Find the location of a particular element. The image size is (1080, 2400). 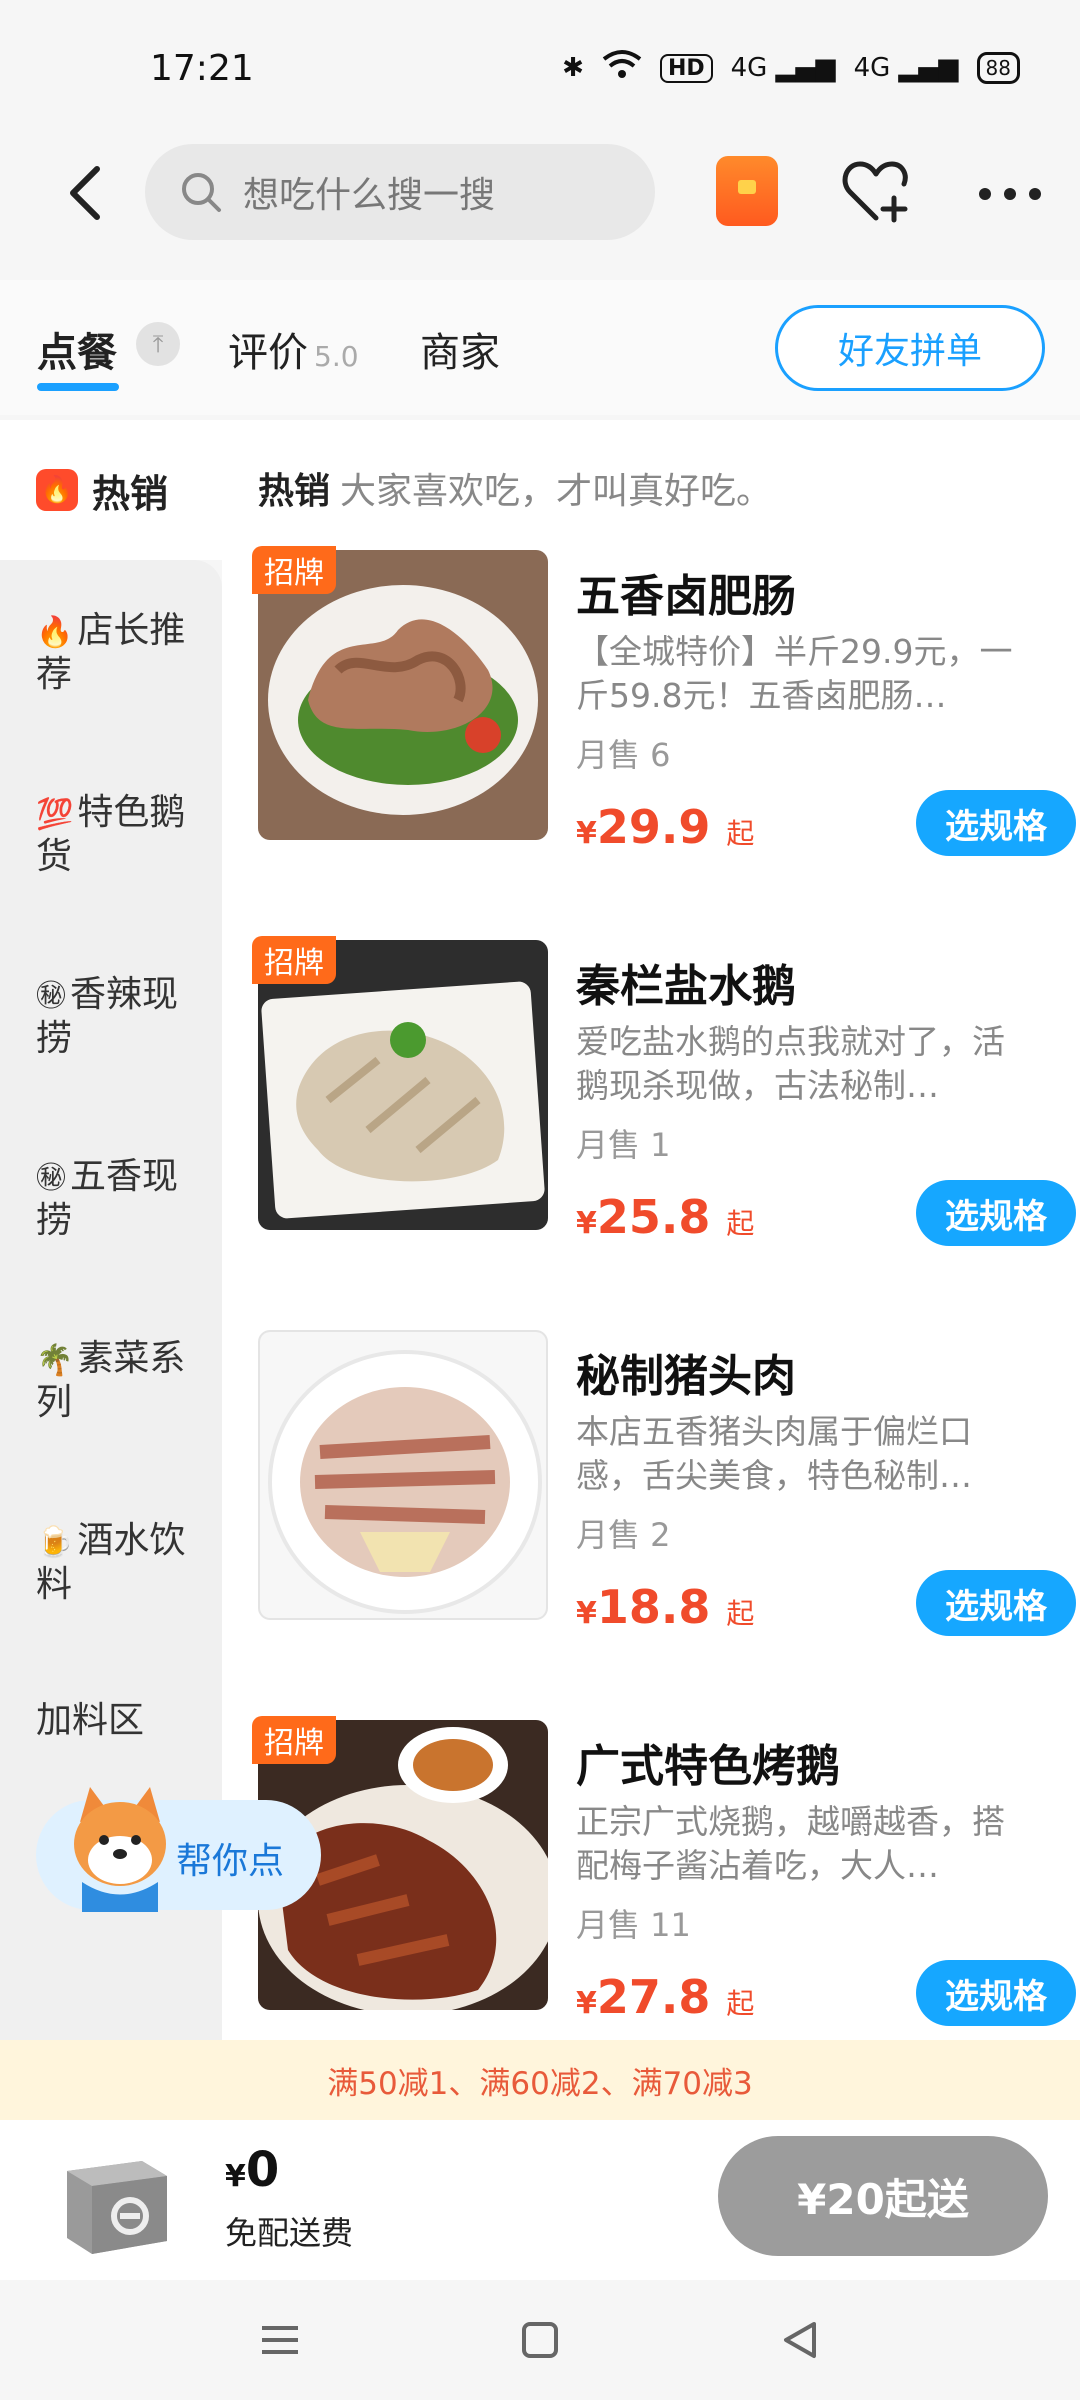

wifi-icon is located at coordinates (622, 68).